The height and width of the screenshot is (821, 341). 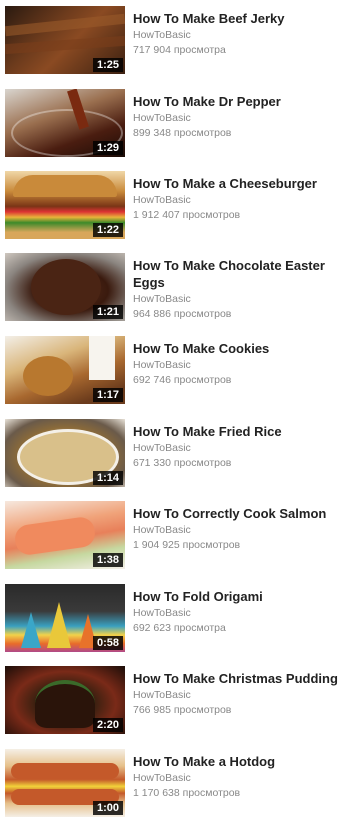 What do you see at coordinates (65, 123) in the screenshot?
I see `video-thumbnail: 1:29` at bounding box center [65, 123].